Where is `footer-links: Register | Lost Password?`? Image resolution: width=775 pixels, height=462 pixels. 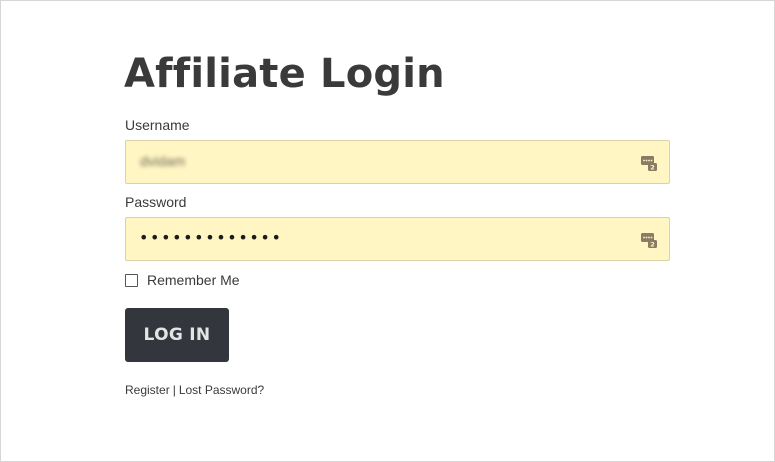
footer-links: Register | Lost Password? is located at coordinates (194, 390).